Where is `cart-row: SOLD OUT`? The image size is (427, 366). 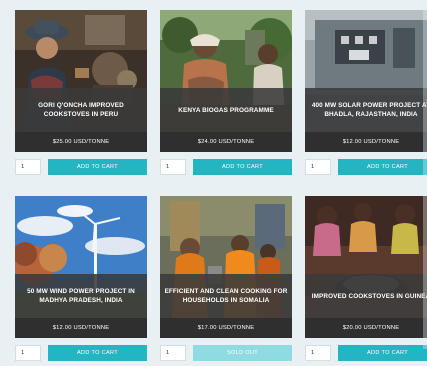
cart-row: SOLD OUT is located at coordinates (226, 353).